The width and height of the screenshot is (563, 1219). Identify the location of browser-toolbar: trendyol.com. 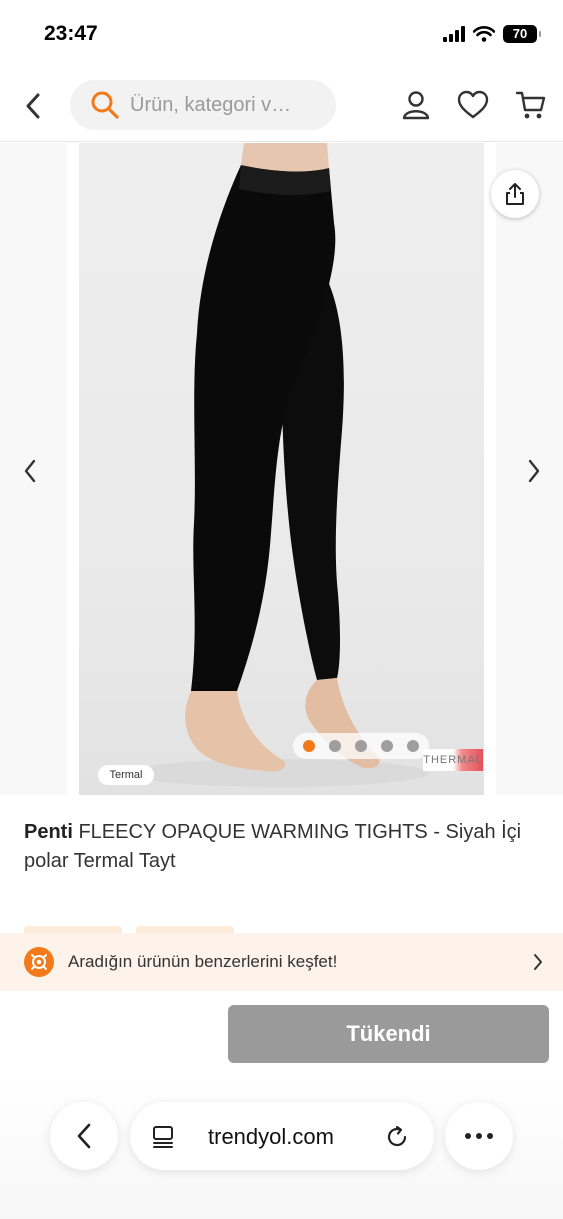
(281, 1147).